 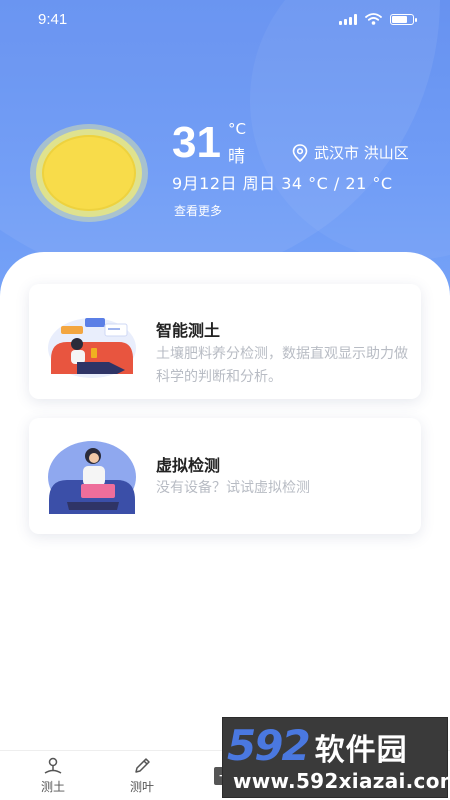 What do you see at coordinates (92, 477) in the screenshot?
I see `woman-with-laptop-illustration` at bounding box center [92, 477].